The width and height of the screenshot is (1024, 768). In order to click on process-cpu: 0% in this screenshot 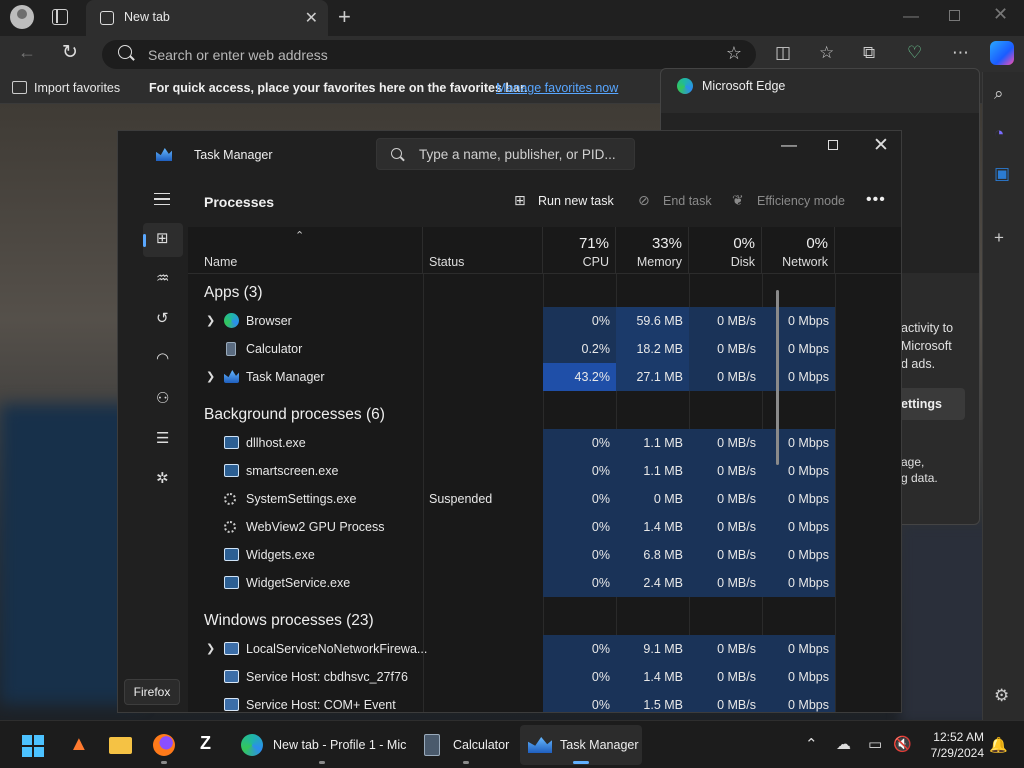, I will do `click(579, 527)`.